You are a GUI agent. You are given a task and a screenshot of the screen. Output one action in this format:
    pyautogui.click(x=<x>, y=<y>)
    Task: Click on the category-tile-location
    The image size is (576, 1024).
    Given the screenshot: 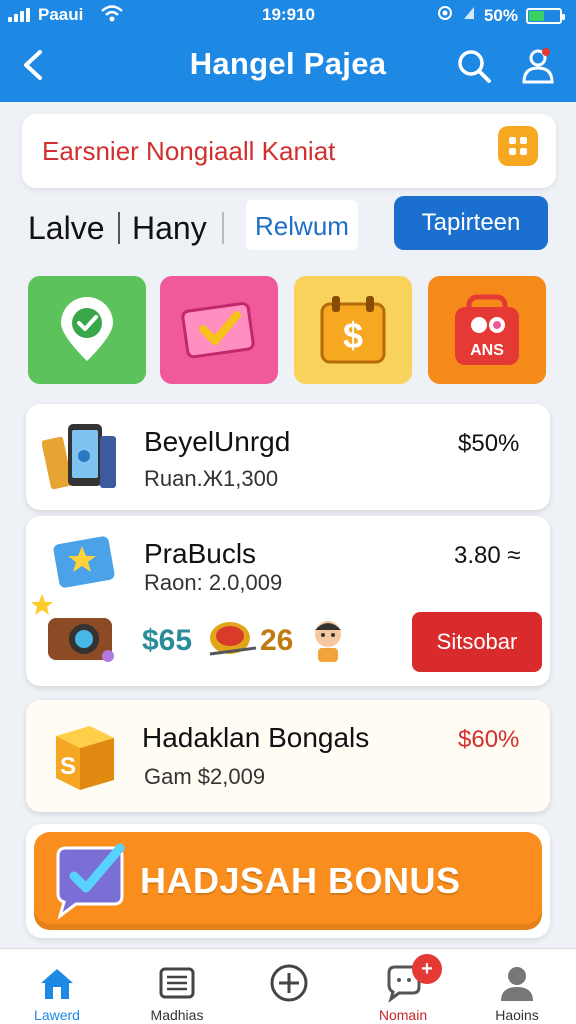 What is the action you would take?
    pyautogui.click(x=87, y=330)
    